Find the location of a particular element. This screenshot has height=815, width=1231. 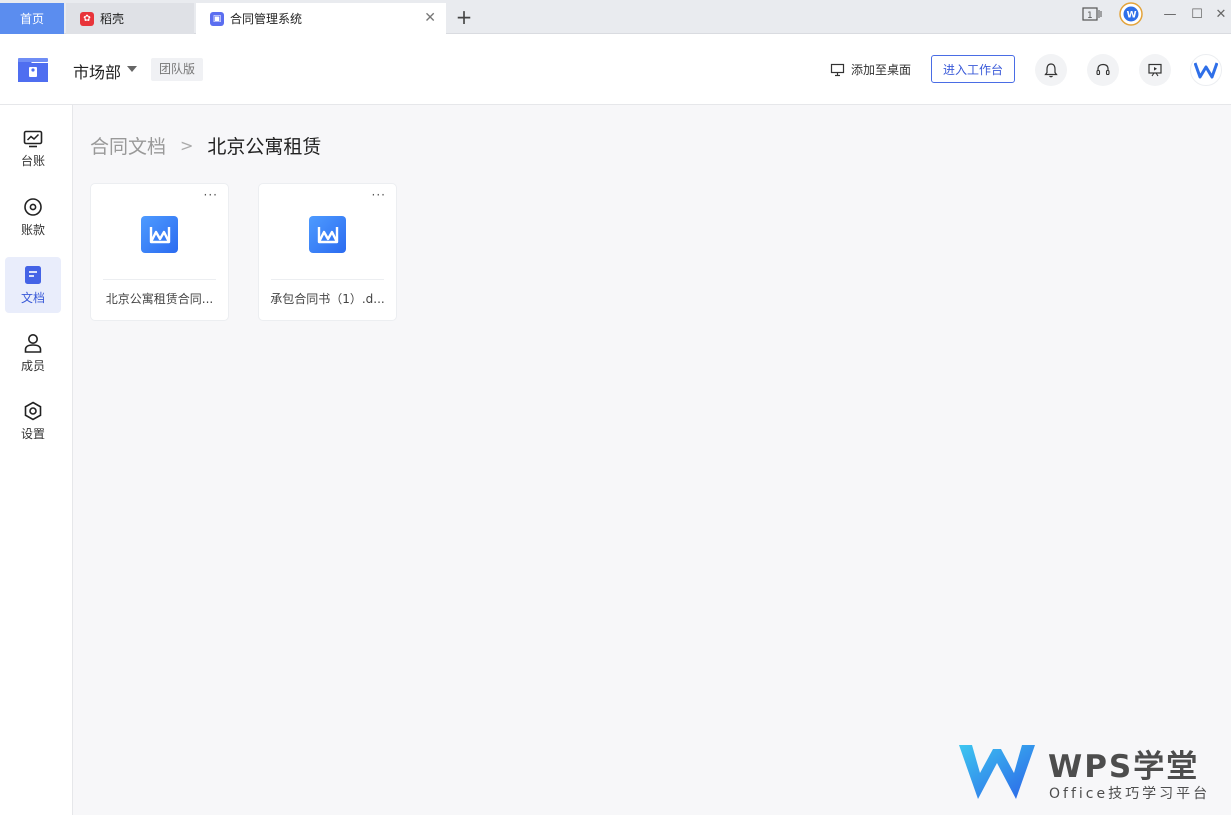

presentation-icon is located at coordinates (1155, 70).